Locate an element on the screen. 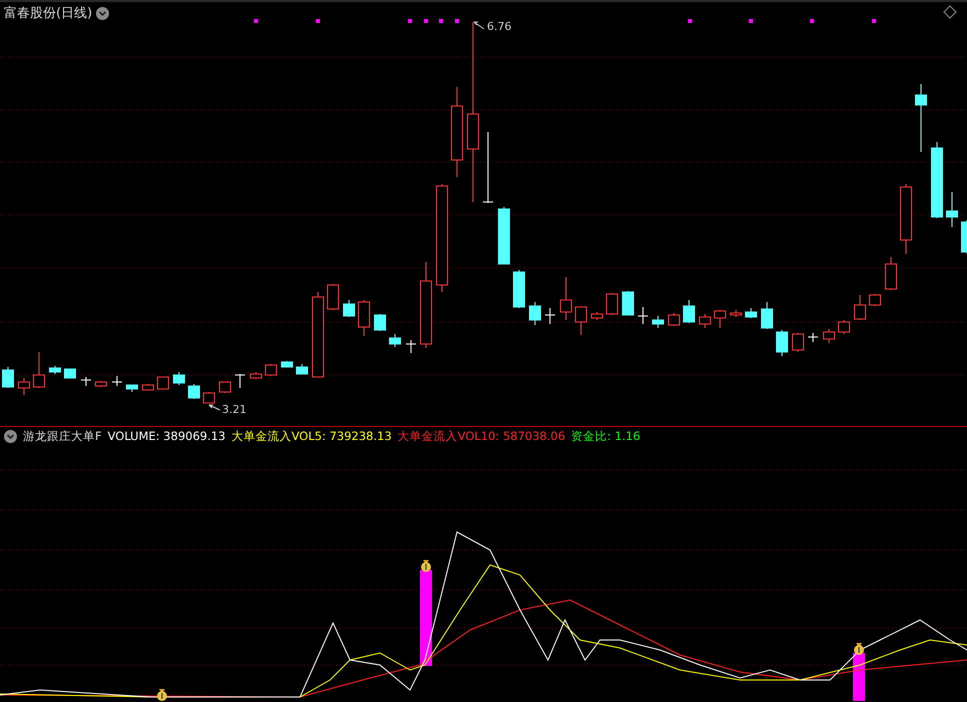  indicator-value: VOLUME: 389069.13 is located at coordinates (167, 436).